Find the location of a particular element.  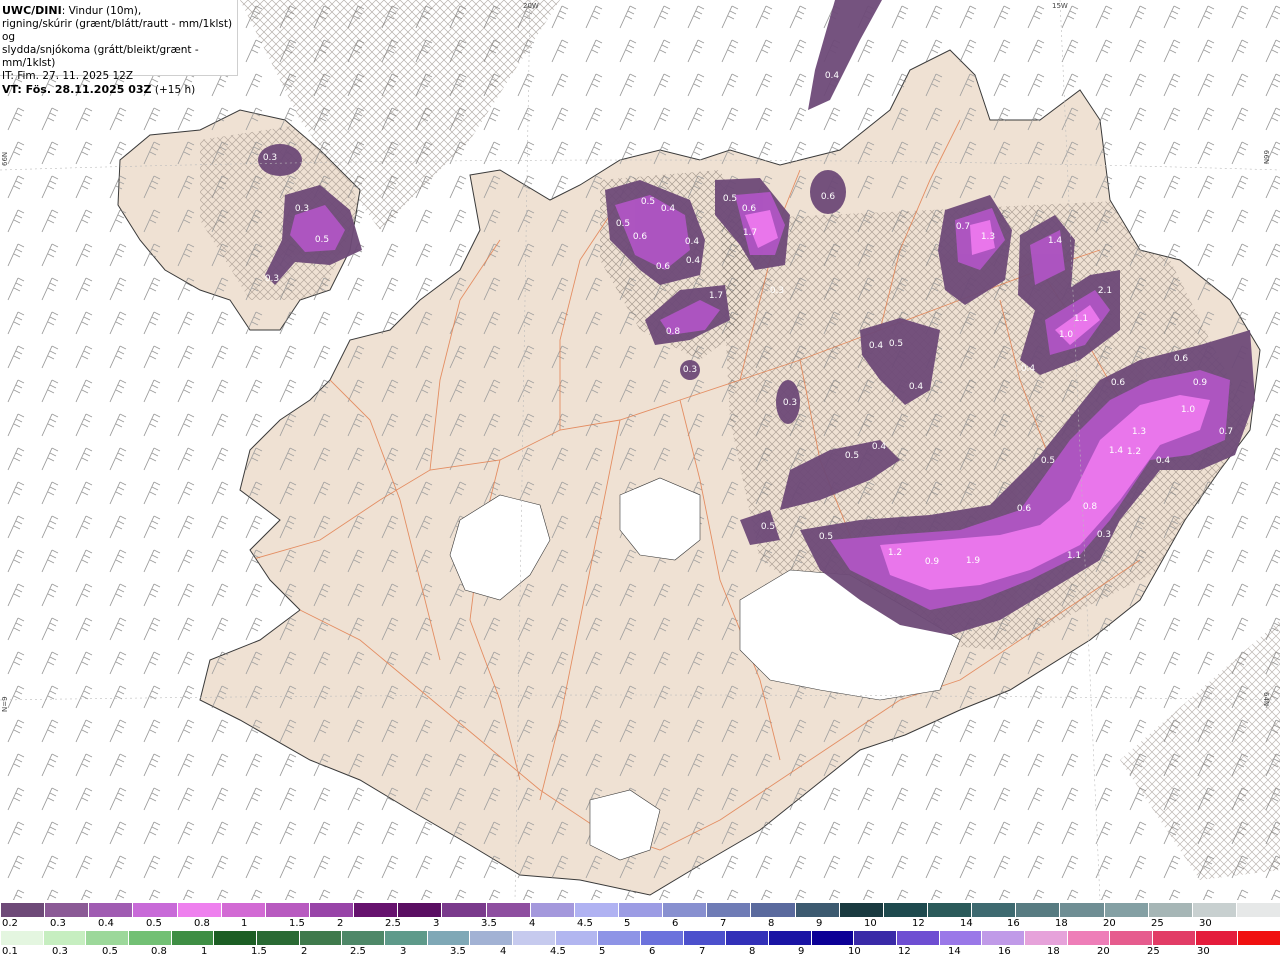

lat-label-left: N=9 is located at coordinates (5, 704).